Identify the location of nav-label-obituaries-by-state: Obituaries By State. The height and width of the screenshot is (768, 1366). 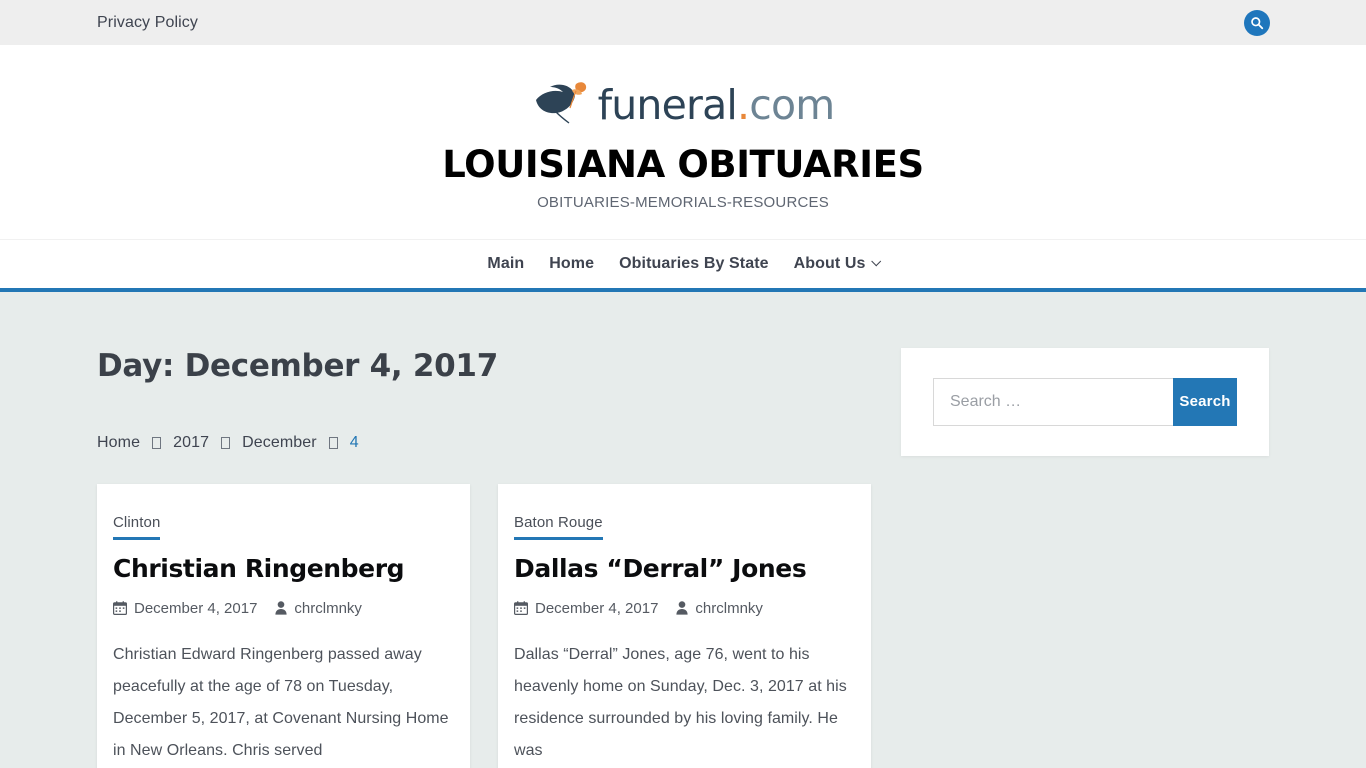
(694, 263).